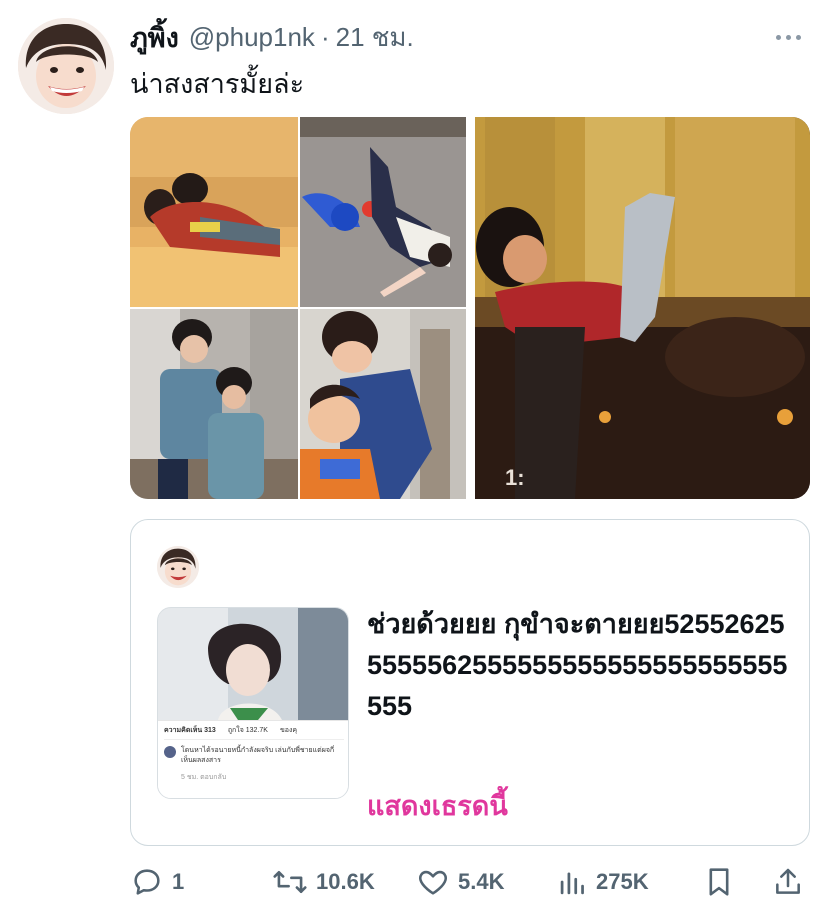 The height and width of the screenshot is (922, 828). What do you see at coordinates (622, 881) in the screenshot?
I see `views-count: 275K` at bounding box center [622, 881].